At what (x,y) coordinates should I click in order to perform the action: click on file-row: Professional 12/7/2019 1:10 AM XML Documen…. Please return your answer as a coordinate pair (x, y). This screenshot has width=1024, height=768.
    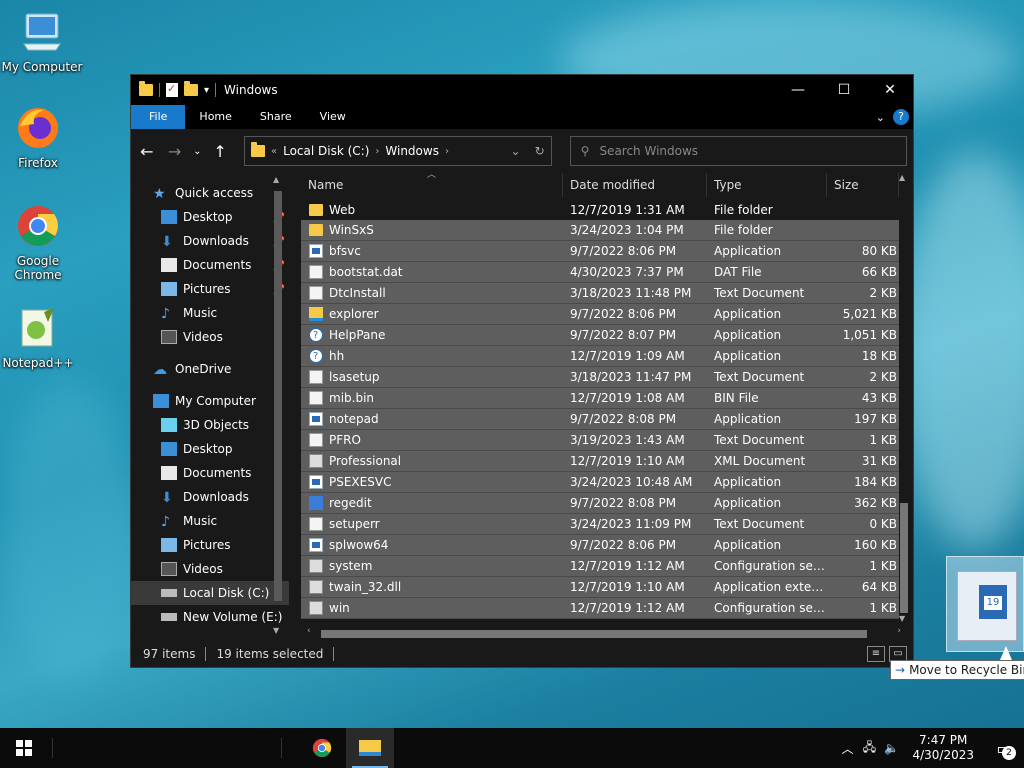
    Looking at the image, I should click on (600, 461).